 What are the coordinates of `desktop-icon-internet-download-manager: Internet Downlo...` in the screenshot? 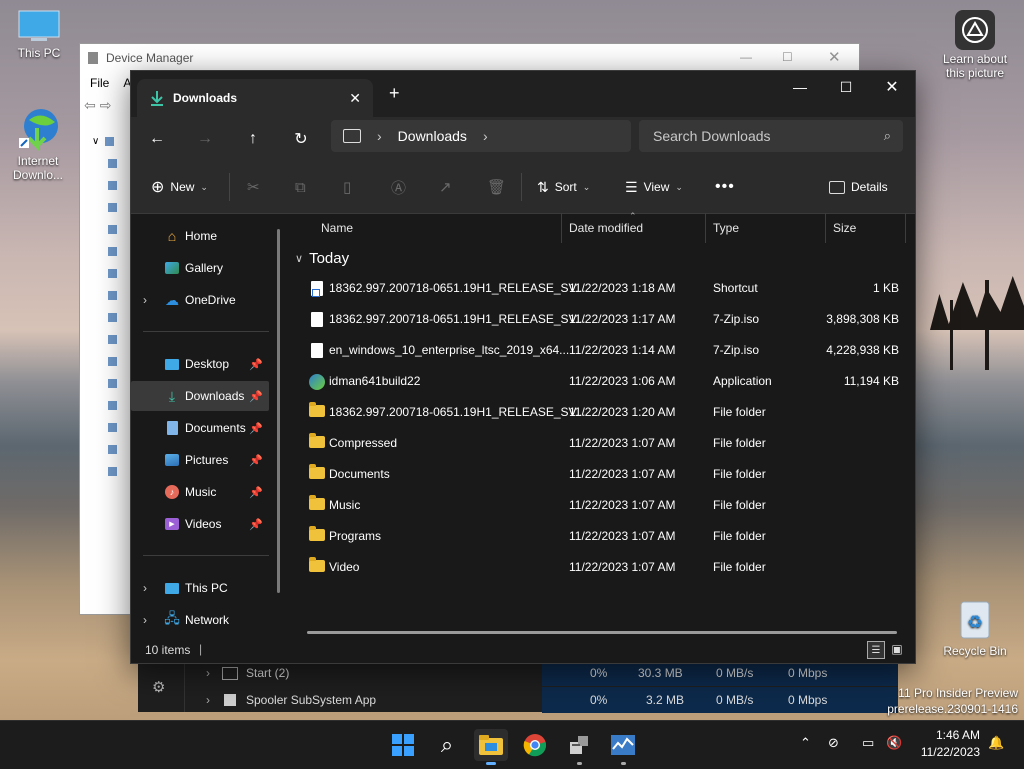 It's located at (38, 144).